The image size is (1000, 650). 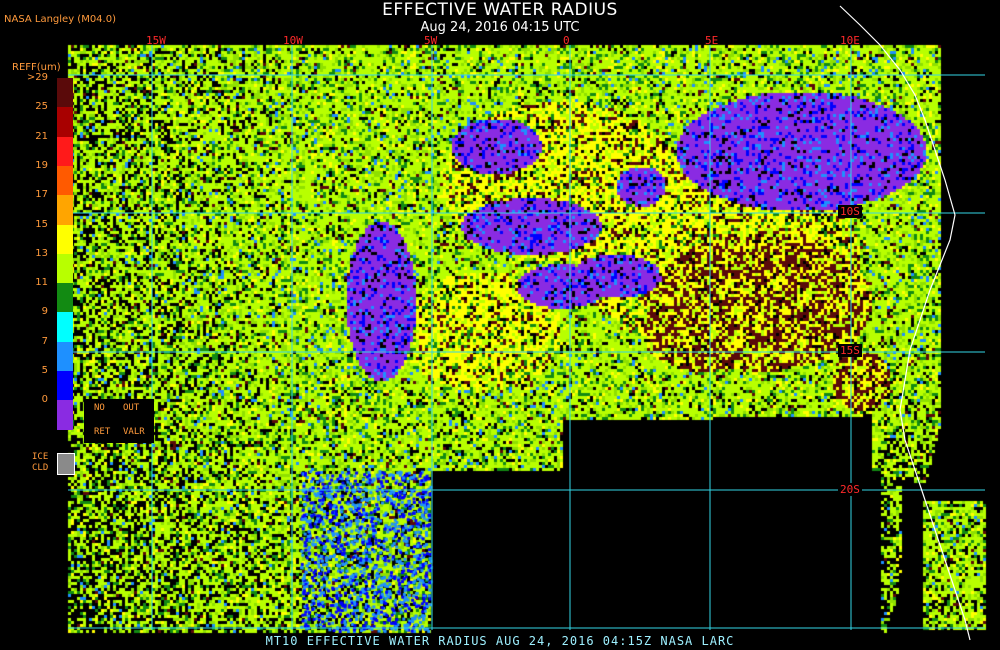 I want to click on ice-label-1: ICE, so click(x=40, y=457).